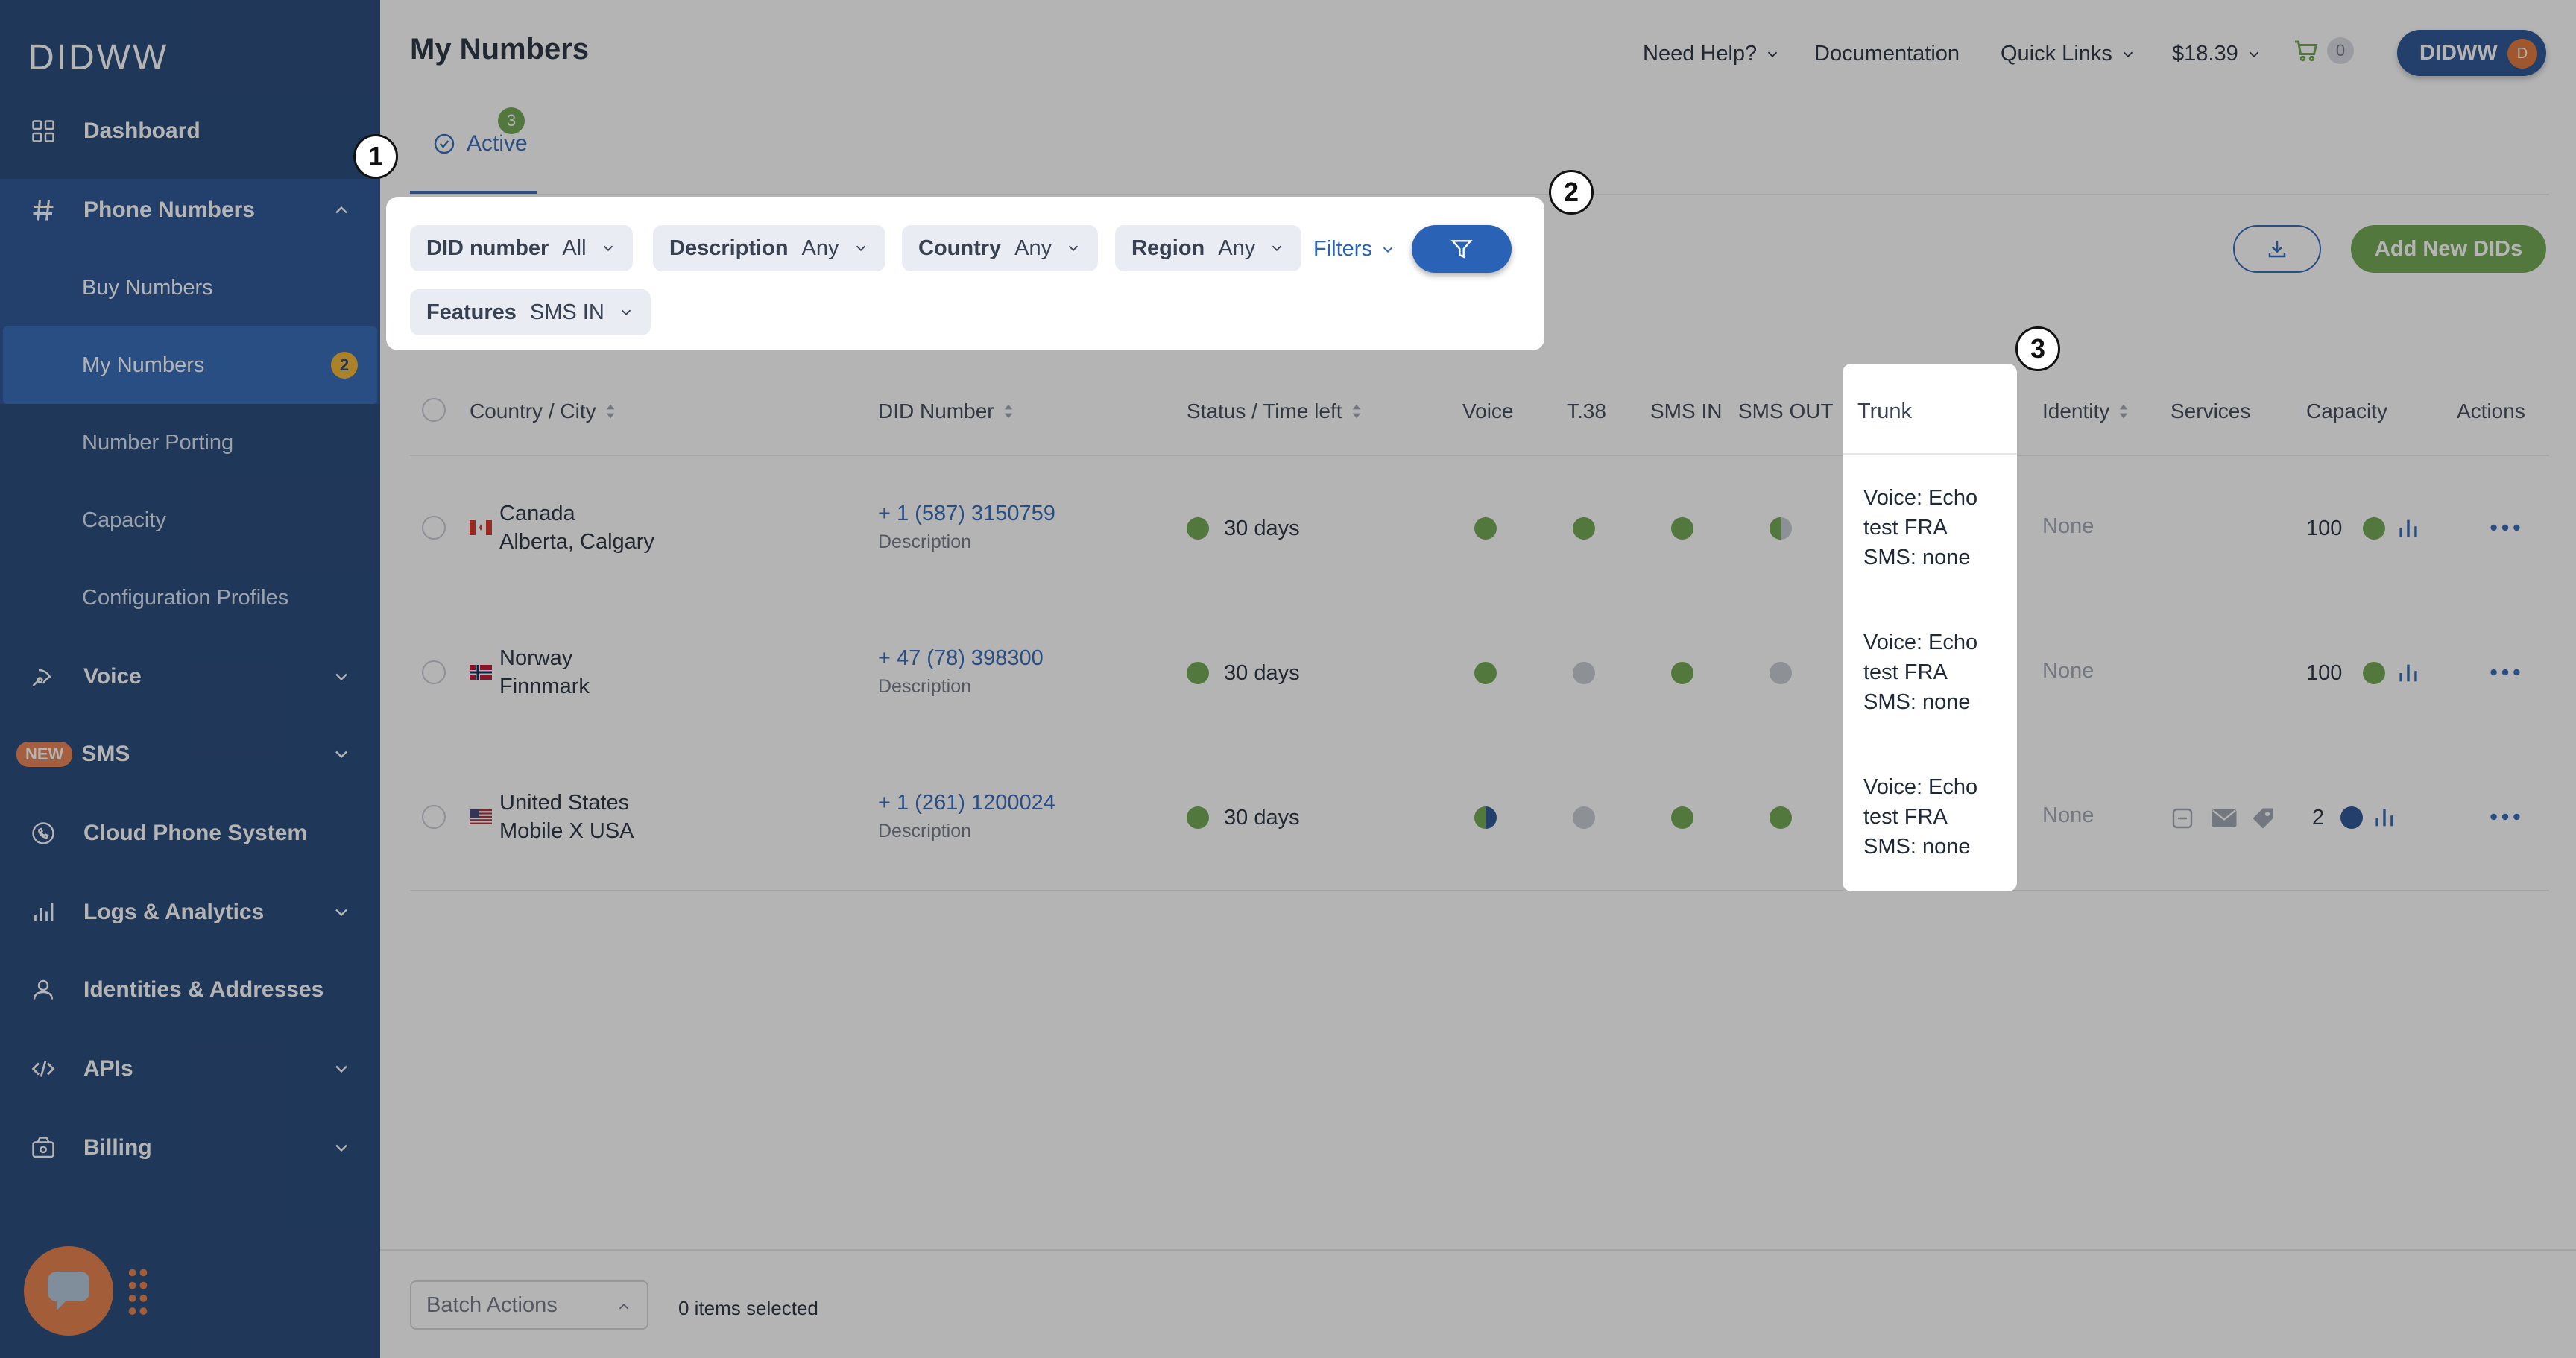 This screenshot has height=1358, width=2576. I want to click on select-all-checkbox, so click(434, 410).